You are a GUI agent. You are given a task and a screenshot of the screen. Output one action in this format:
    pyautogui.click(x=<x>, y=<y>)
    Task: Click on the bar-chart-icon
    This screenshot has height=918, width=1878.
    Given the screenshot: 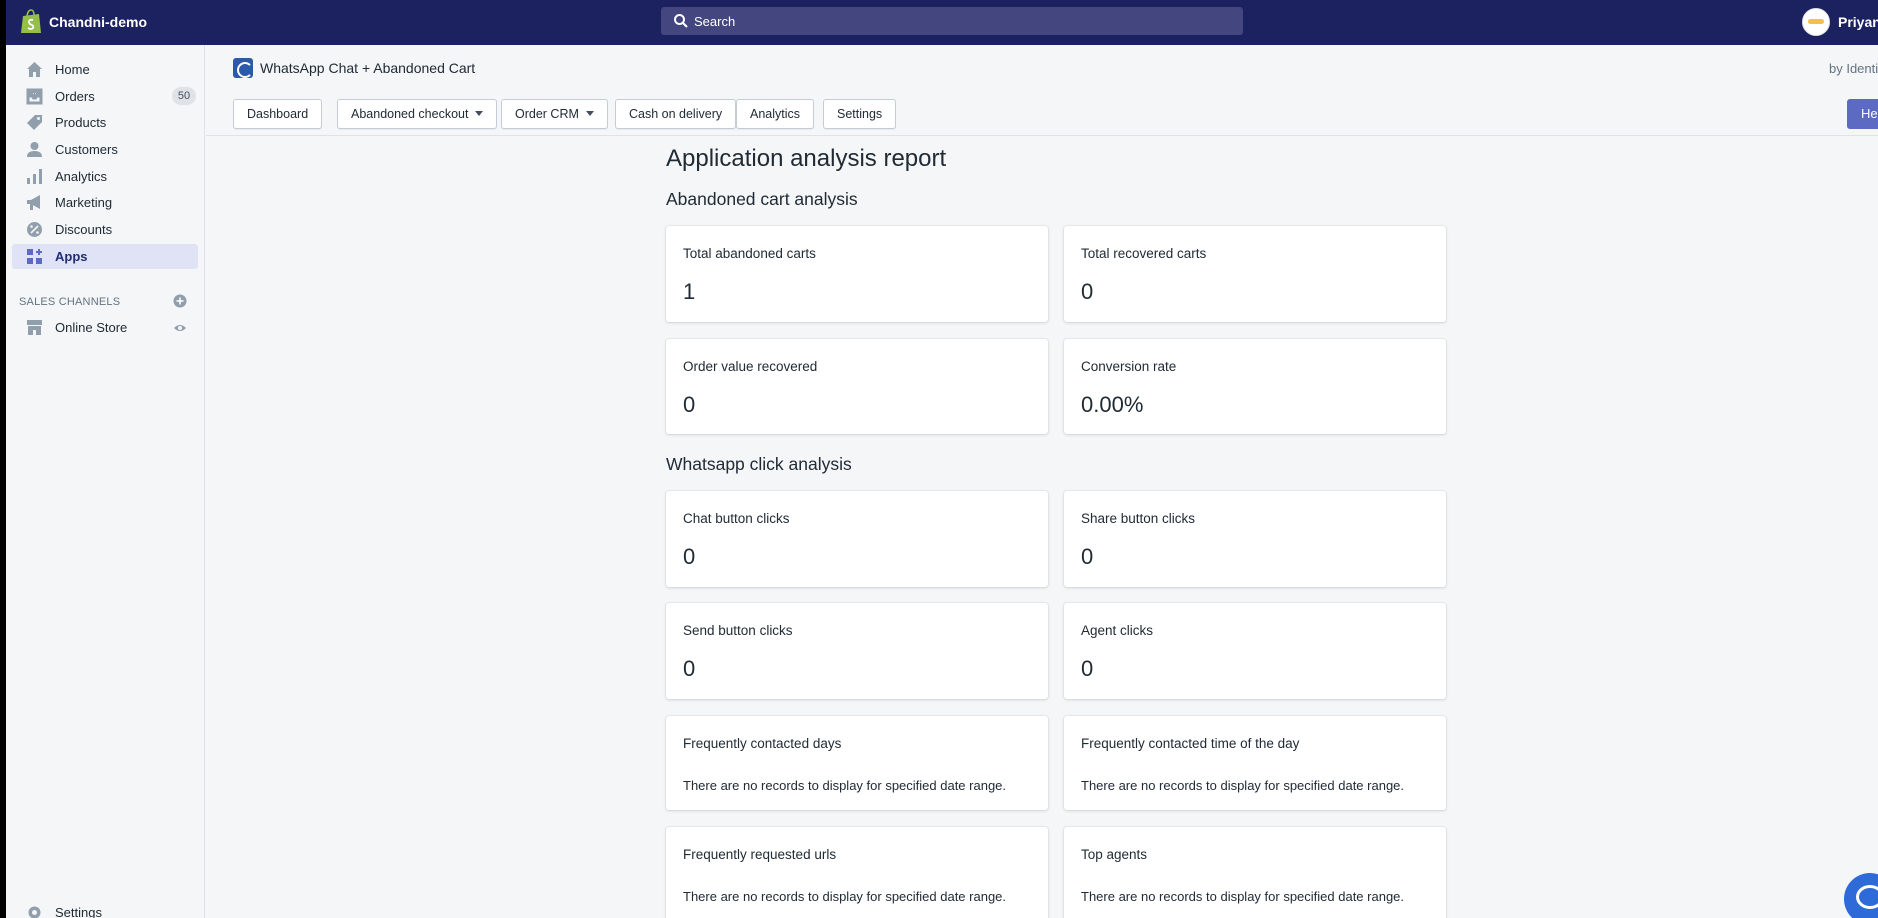 What is the action you would take?
    pyautogui.click(x=34, y=176)
    